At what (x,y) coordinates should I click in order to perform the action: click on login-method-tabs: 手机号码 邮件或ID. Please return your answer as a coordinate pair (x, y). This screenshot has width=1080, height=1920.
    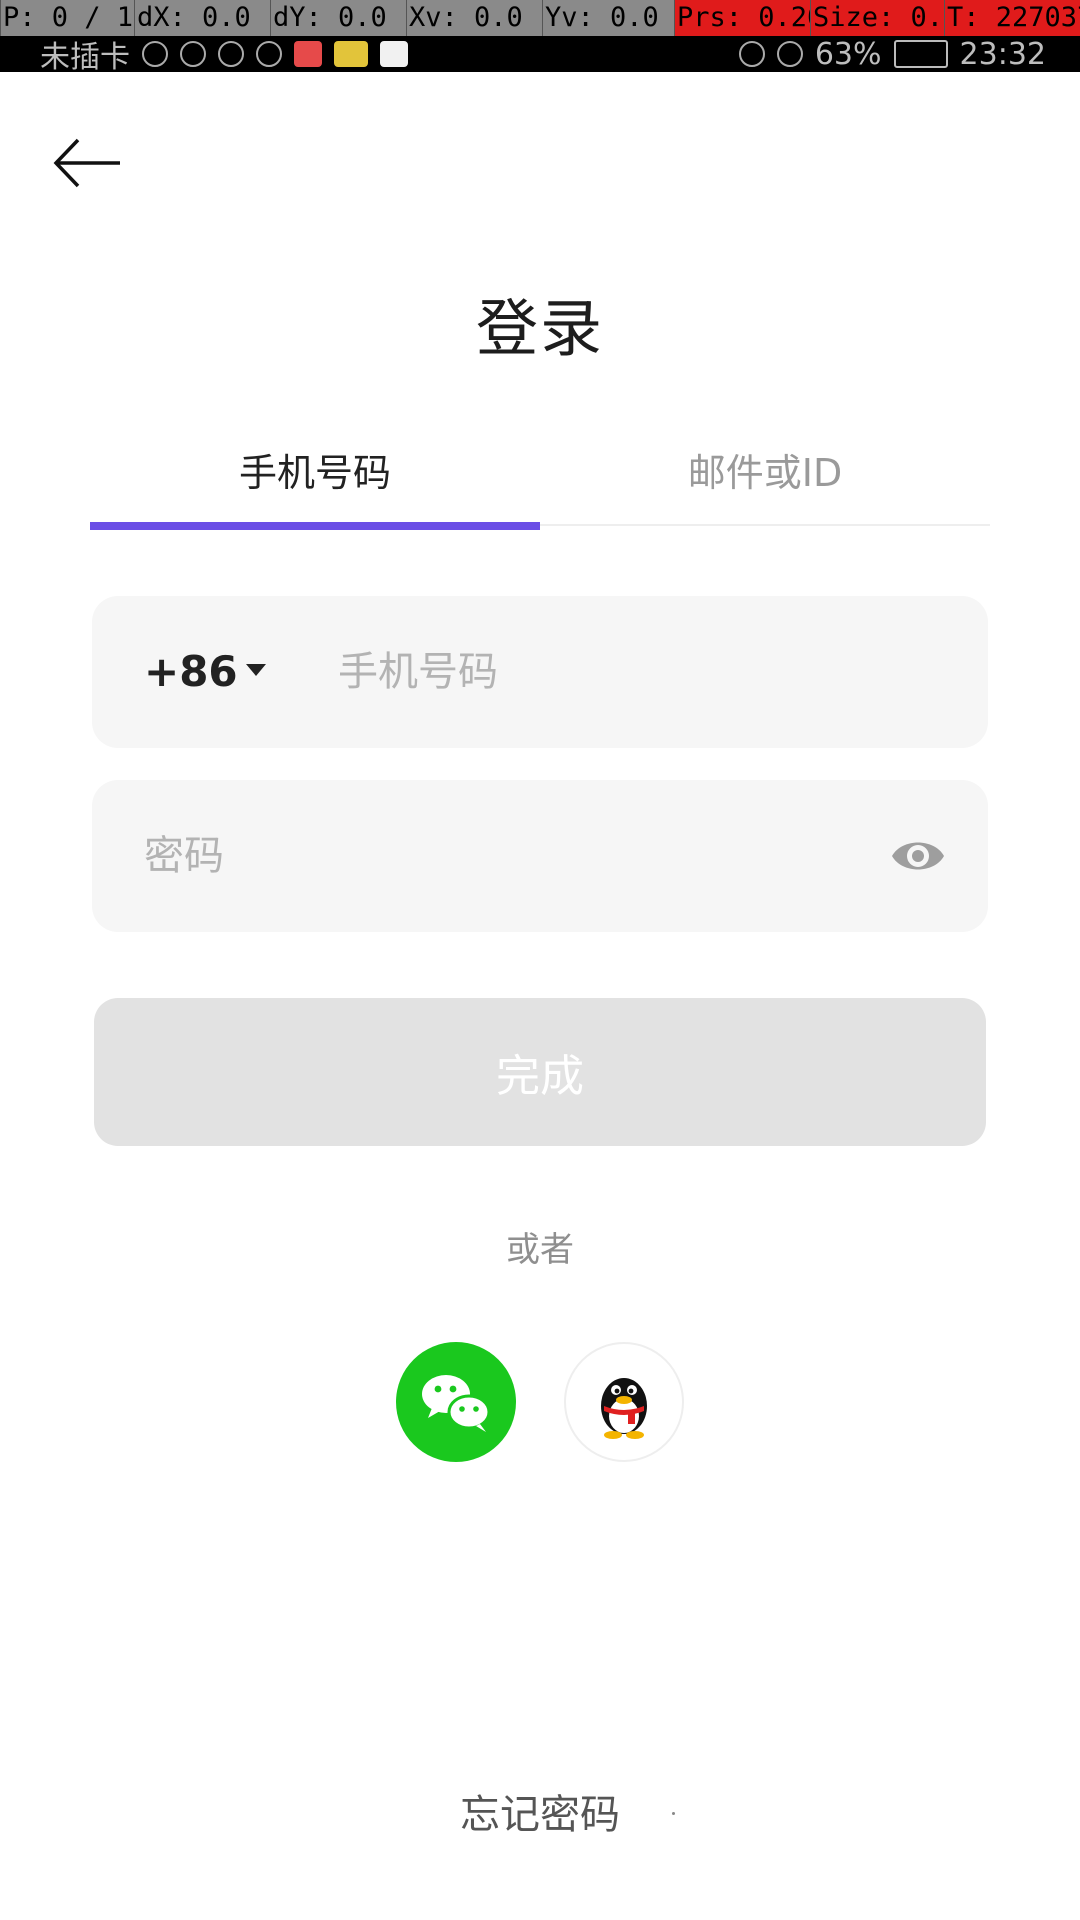
    Looking at the image, I should click on (540, 486).